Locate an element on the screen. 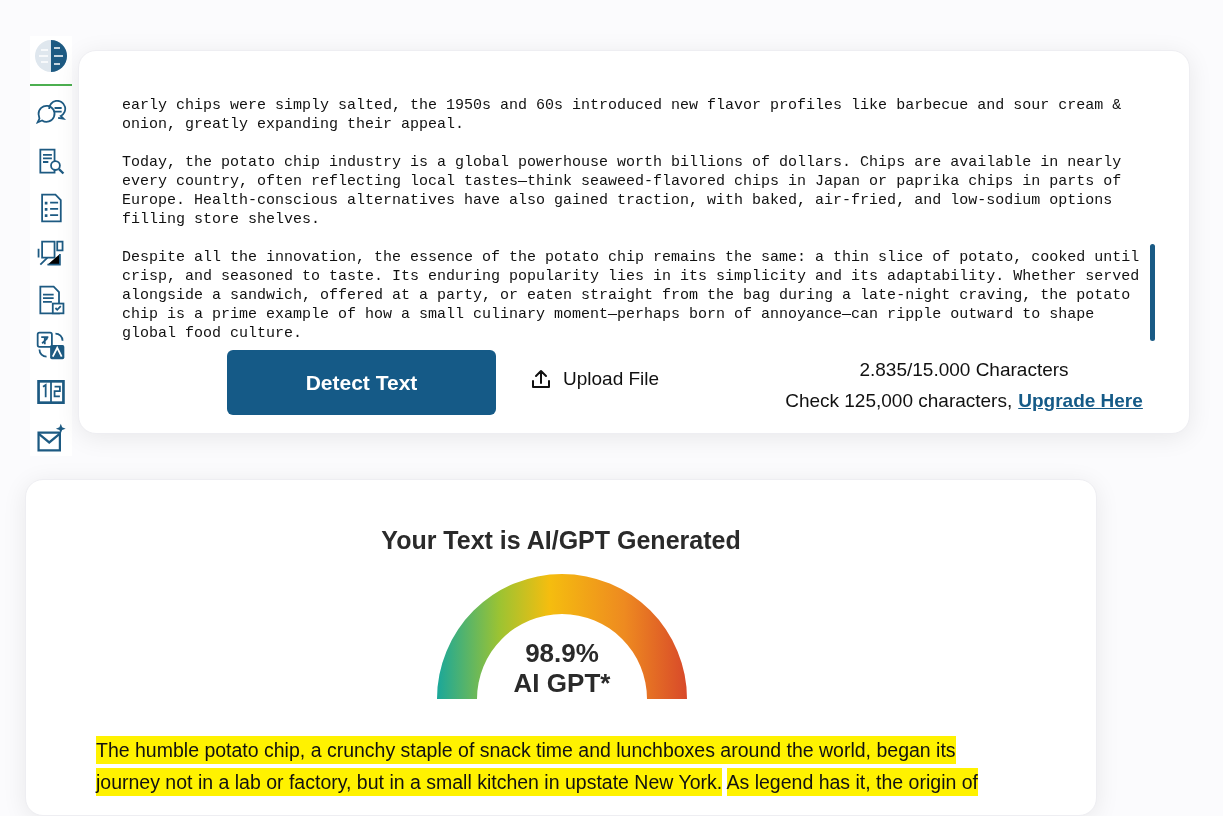  editor-paragraph: early chips were simply salted, the 1950s and 60s introduced new flavor profiles like barbecue and sour cream & onion, greatly expanding their appeal. is located at coordinates (622, 115).